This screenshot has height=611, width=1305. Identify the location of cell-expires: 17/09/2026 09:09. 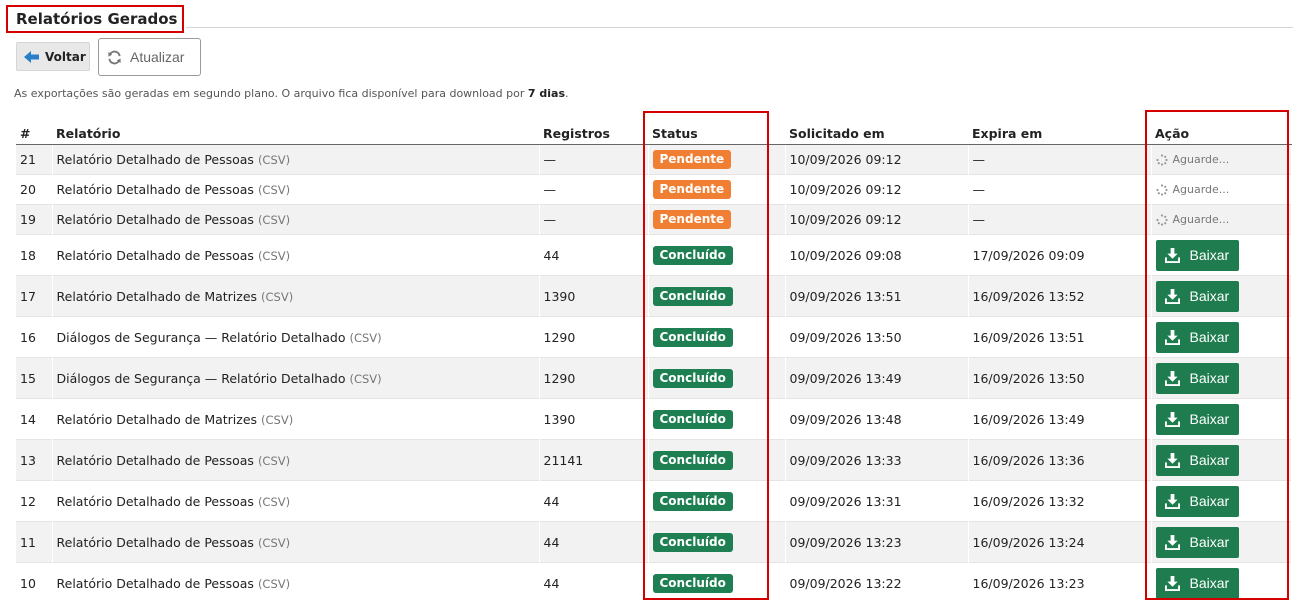
(1060, 255).